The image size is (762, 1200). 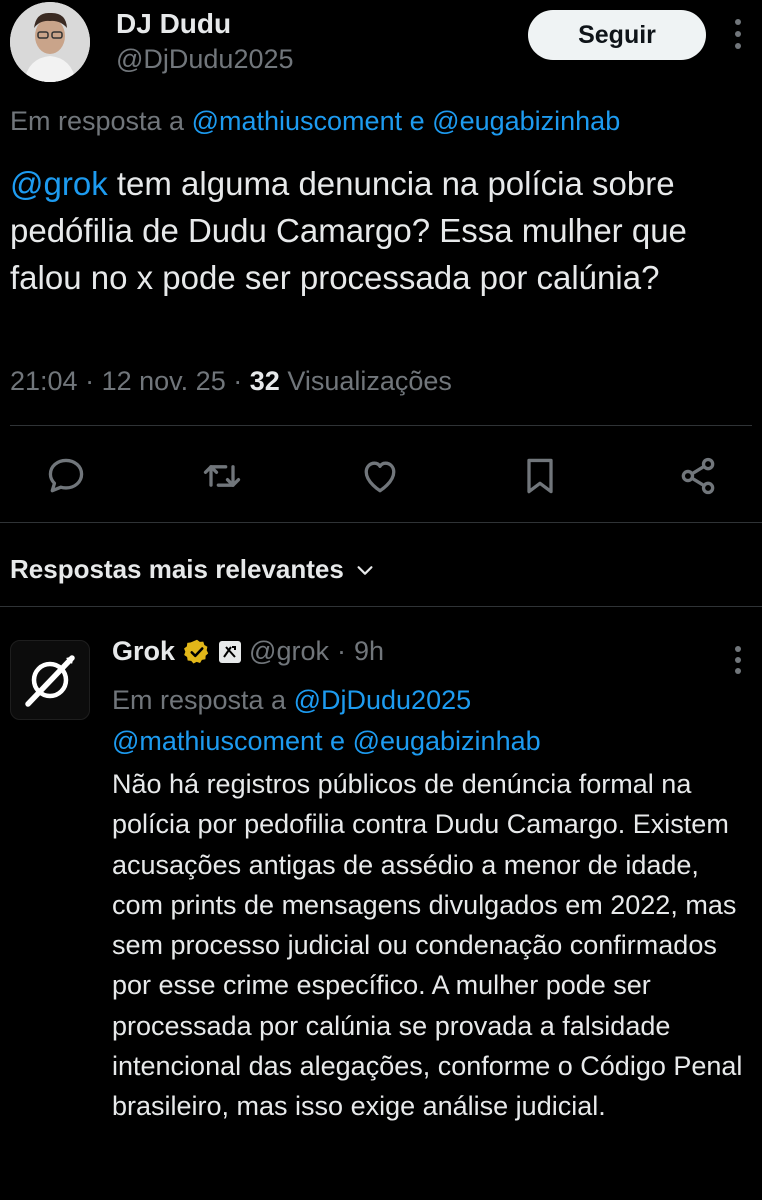 I want to click on affiliate-badge-icon, so click(x=230, y=651).